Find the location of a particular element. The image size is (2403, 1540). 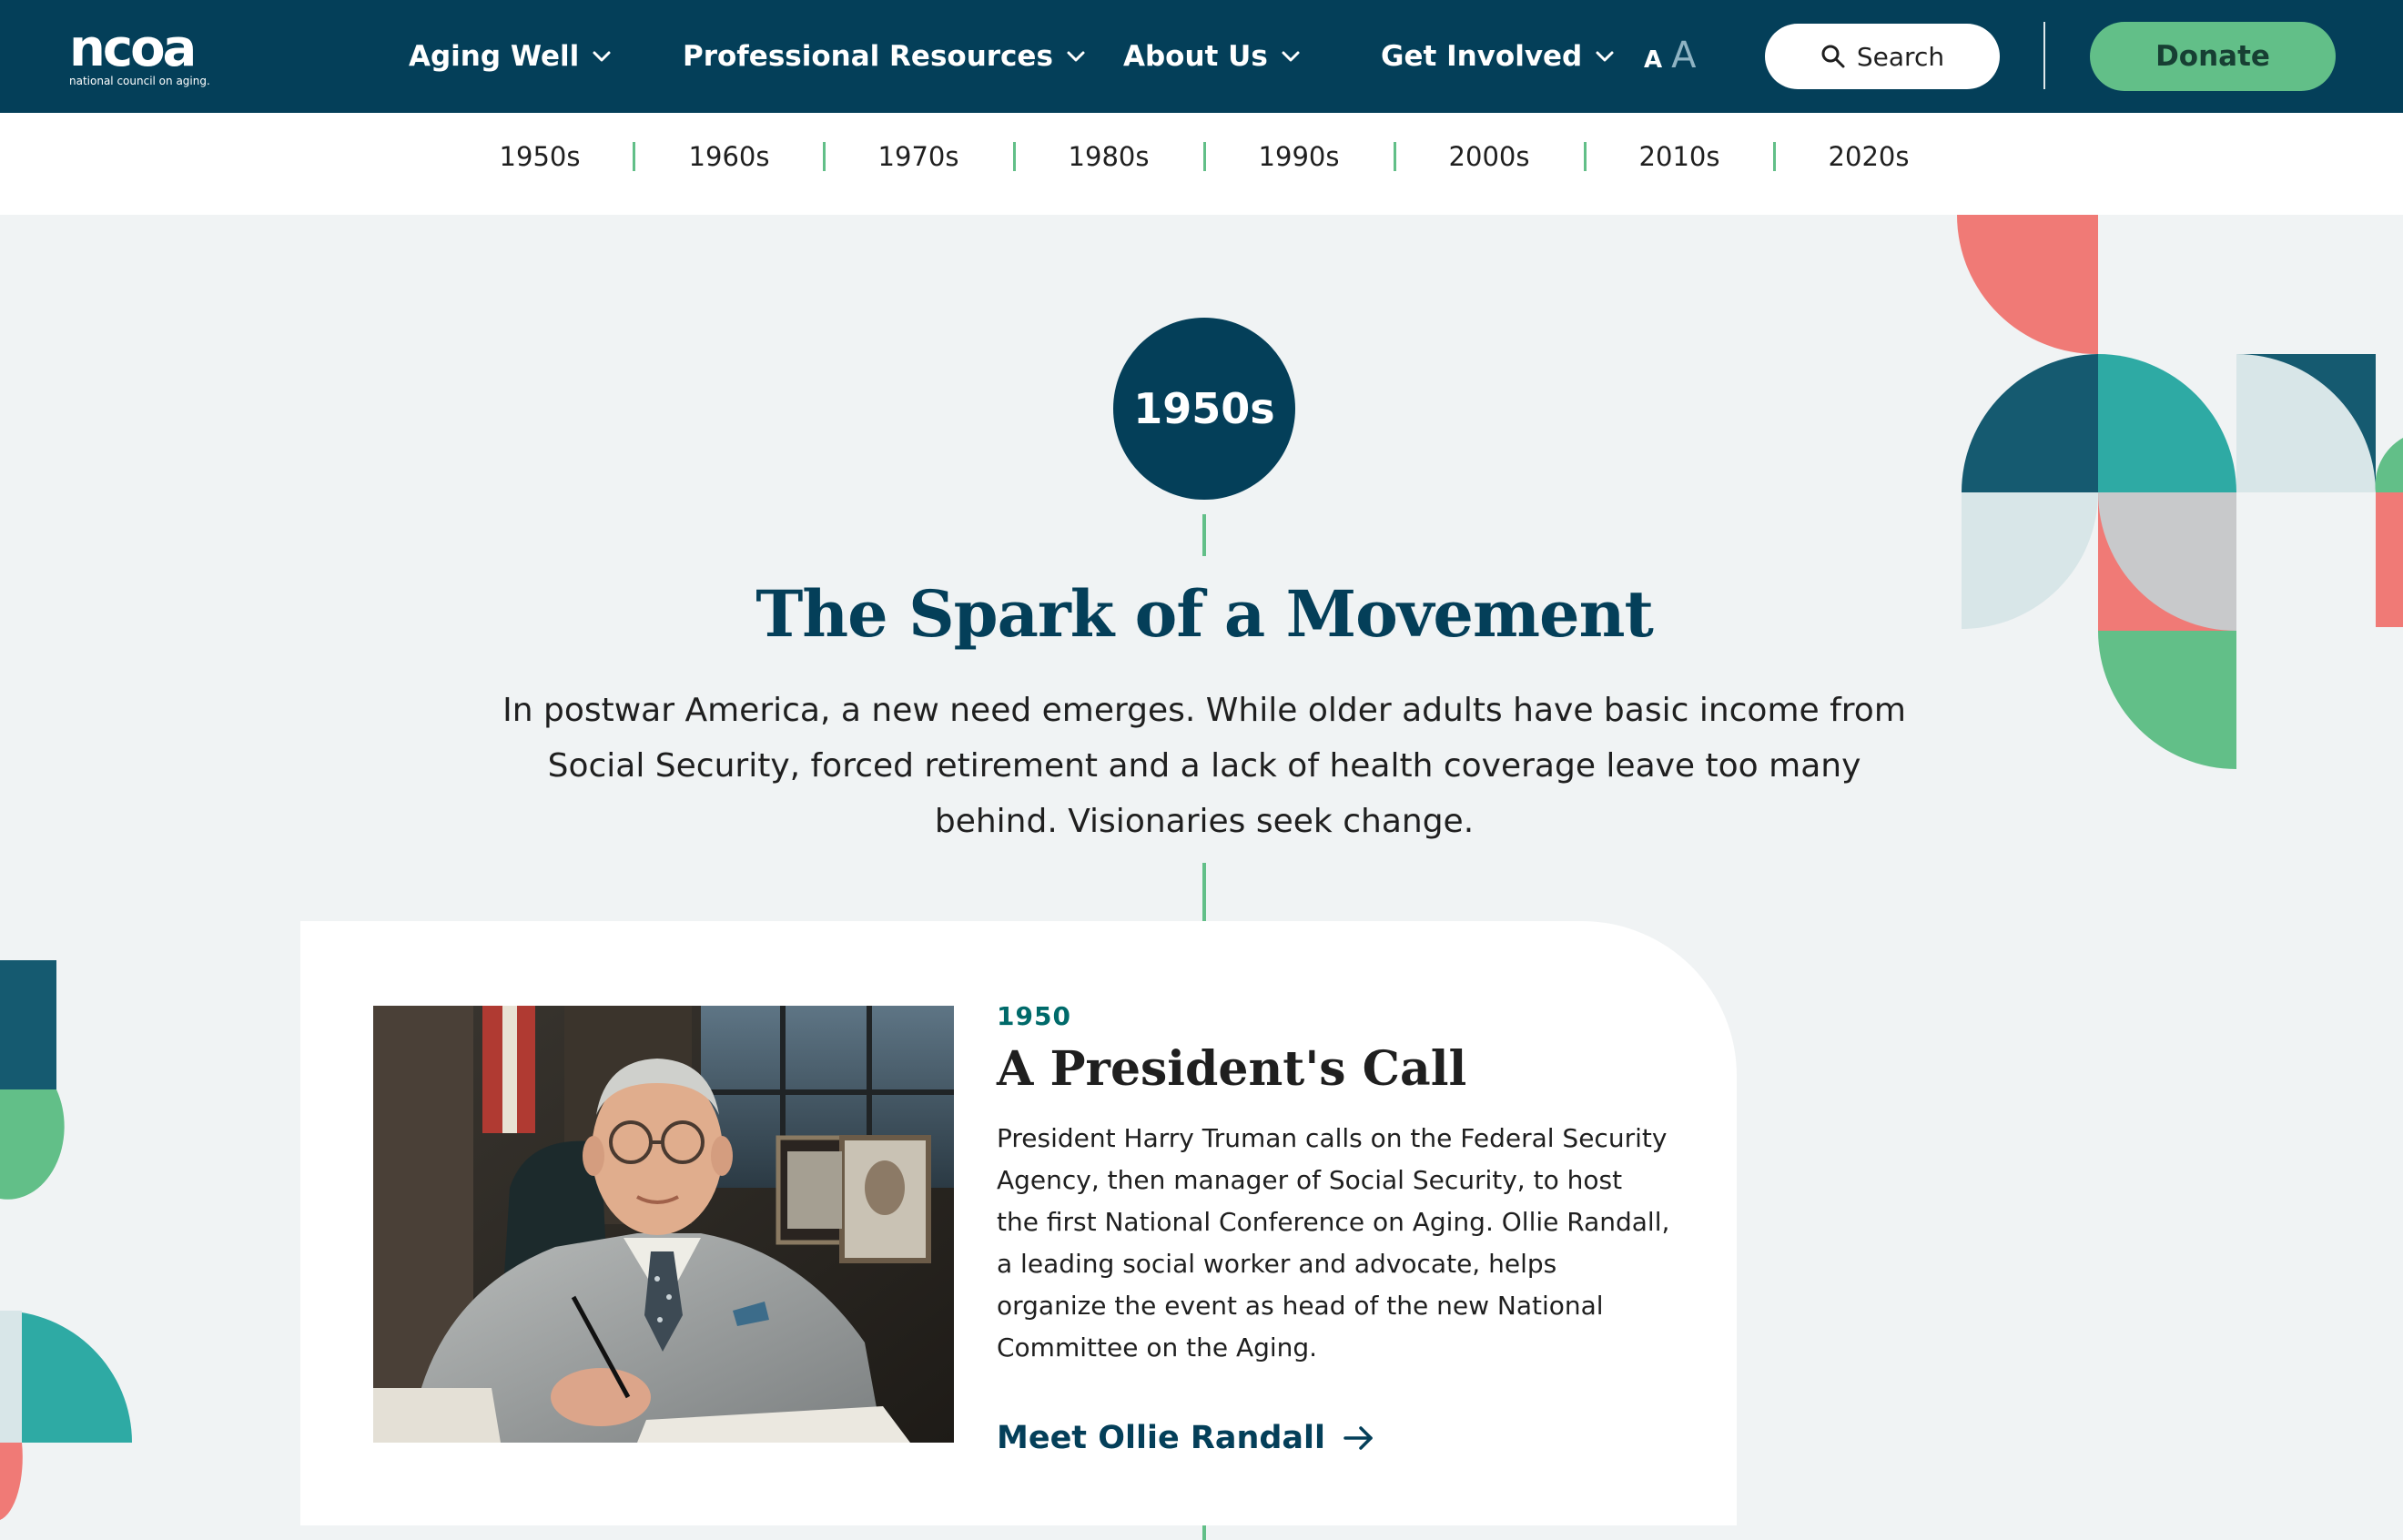

ncoa-logo: ncoa national council on aging. is located at coordinates (146, 53).